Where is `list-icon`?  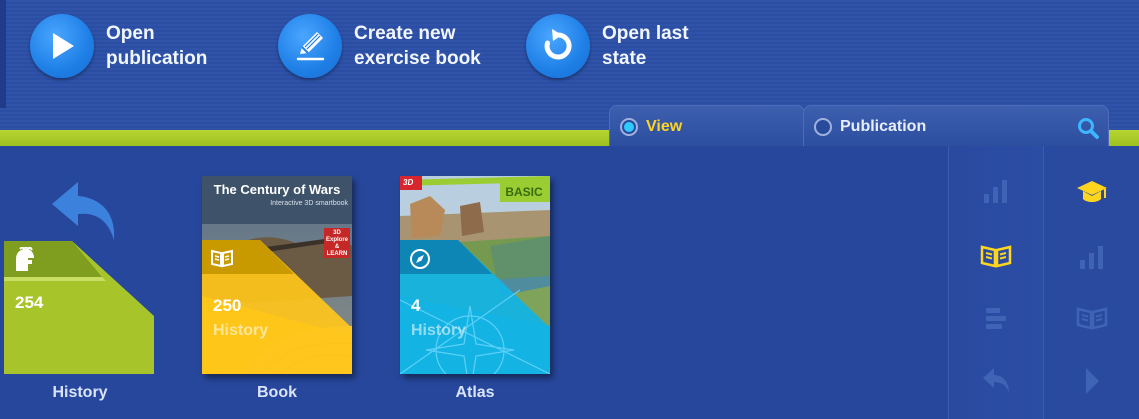
list-icon is located at coordinates (996, 321).